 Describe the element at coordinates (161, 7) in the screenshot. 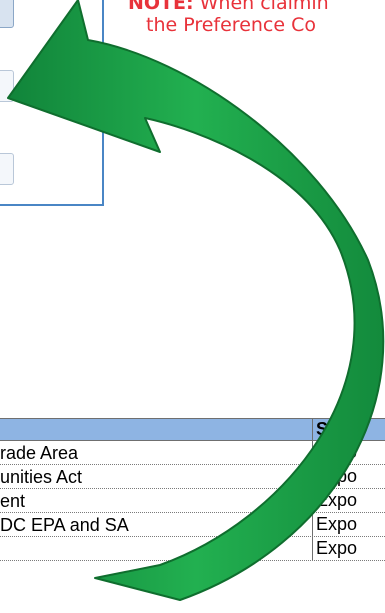

I see `note-label: NOTE:` at that location.